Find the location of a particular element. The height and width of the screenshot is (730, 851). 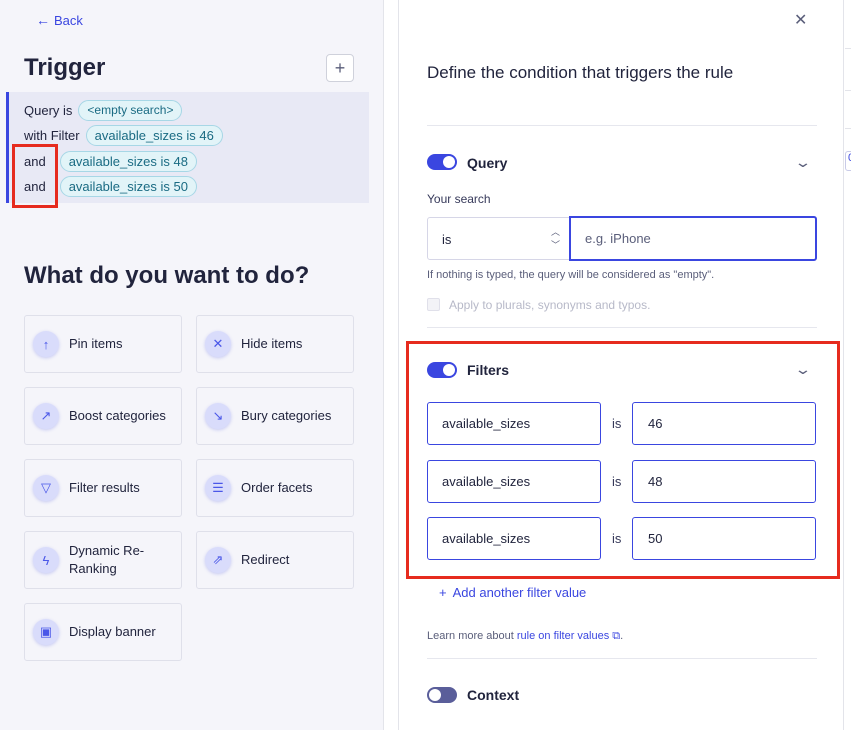

redirect-button: ⇗ Redirect is located at coordinates (275, 560).